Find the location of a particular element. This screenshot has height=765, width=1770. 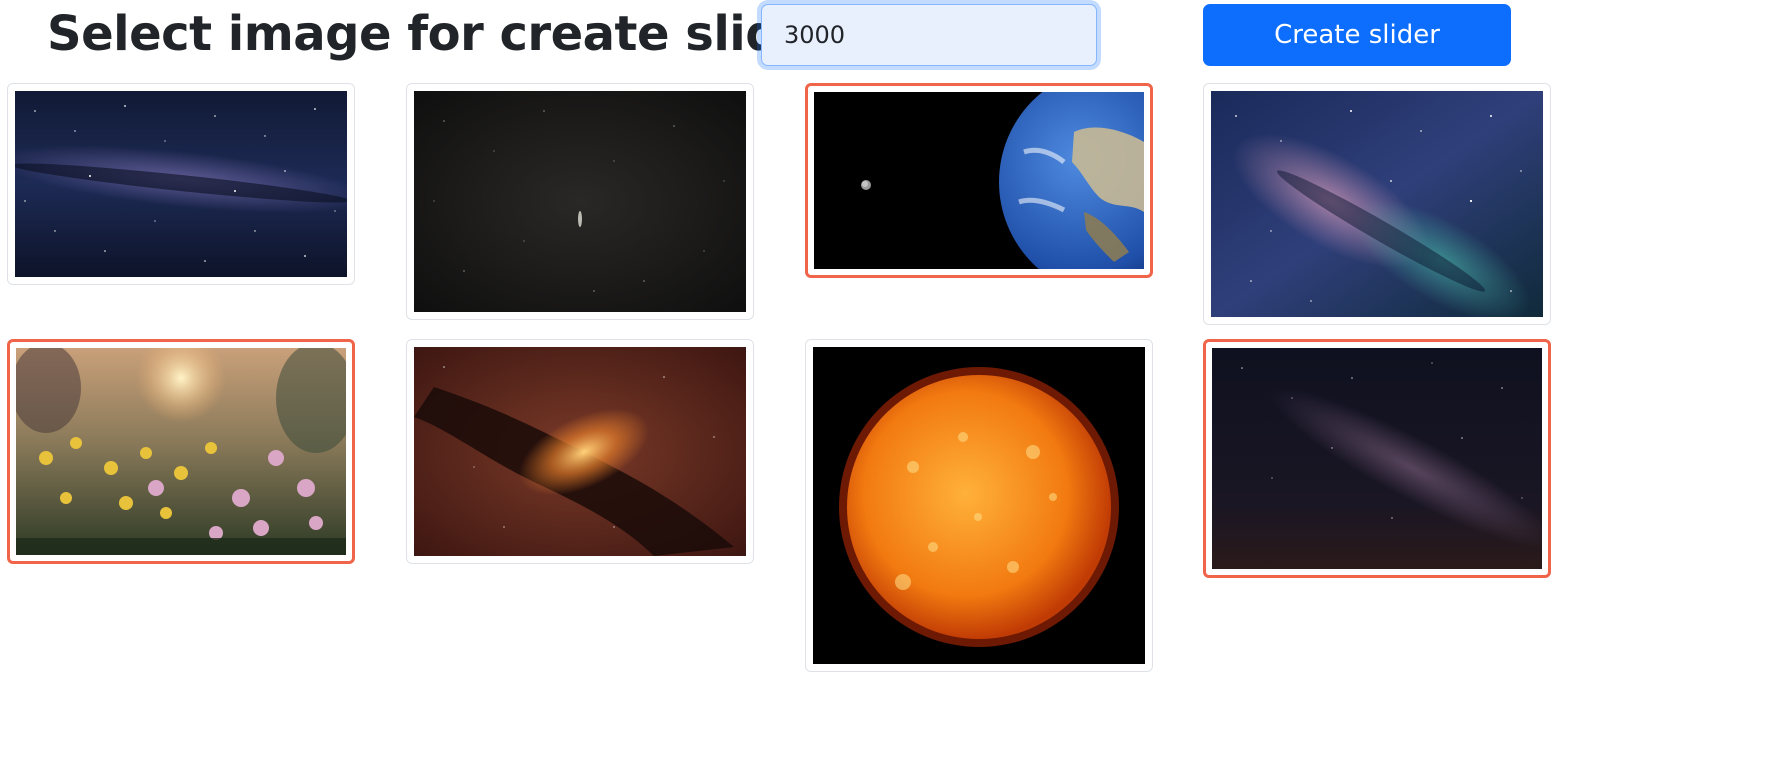

milky-way-panorama-image is located at coordinates (181, 184).